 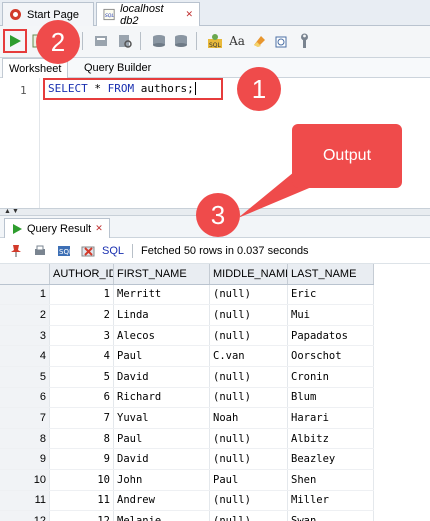 What do you see at coordinates (331, 459) in the screenshot?
I see `last-name-cell: Beazley` at bounding box center [331, 459].